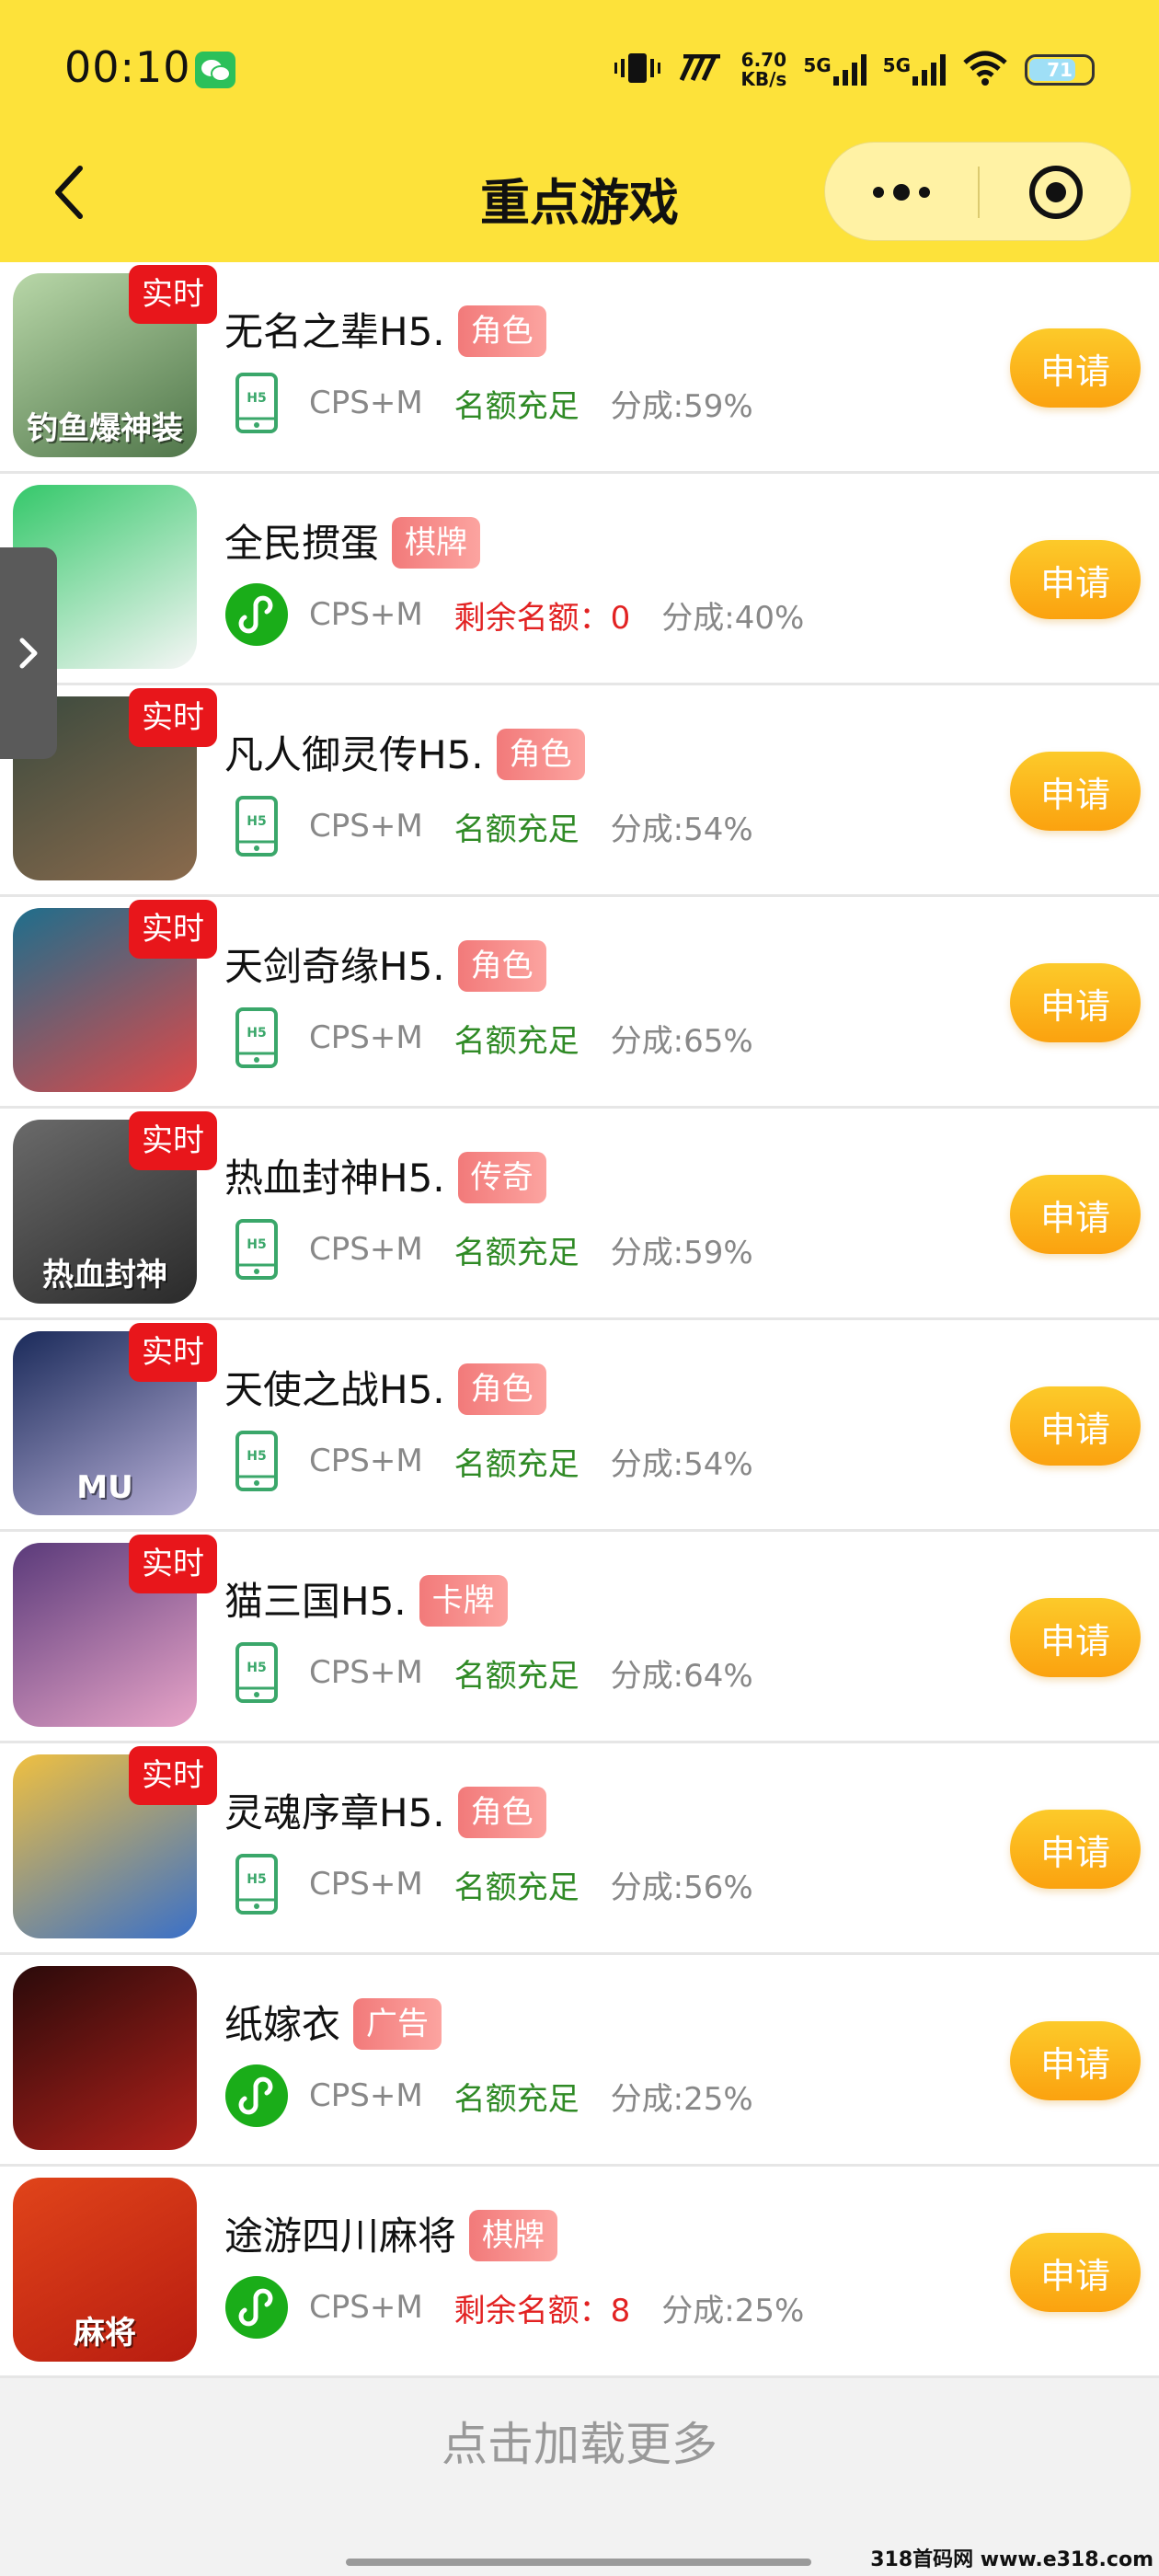 Image resolution: width=1159 pixels, height=2576 pixels. What do you see at coordinates (579, 1003) in the screenshot?
I see `game-row: 实时 天剑奇缘H5. 角色 H5 CPS+M 名额充足 分成:65% 申请` at bounding box center [579, 1003].